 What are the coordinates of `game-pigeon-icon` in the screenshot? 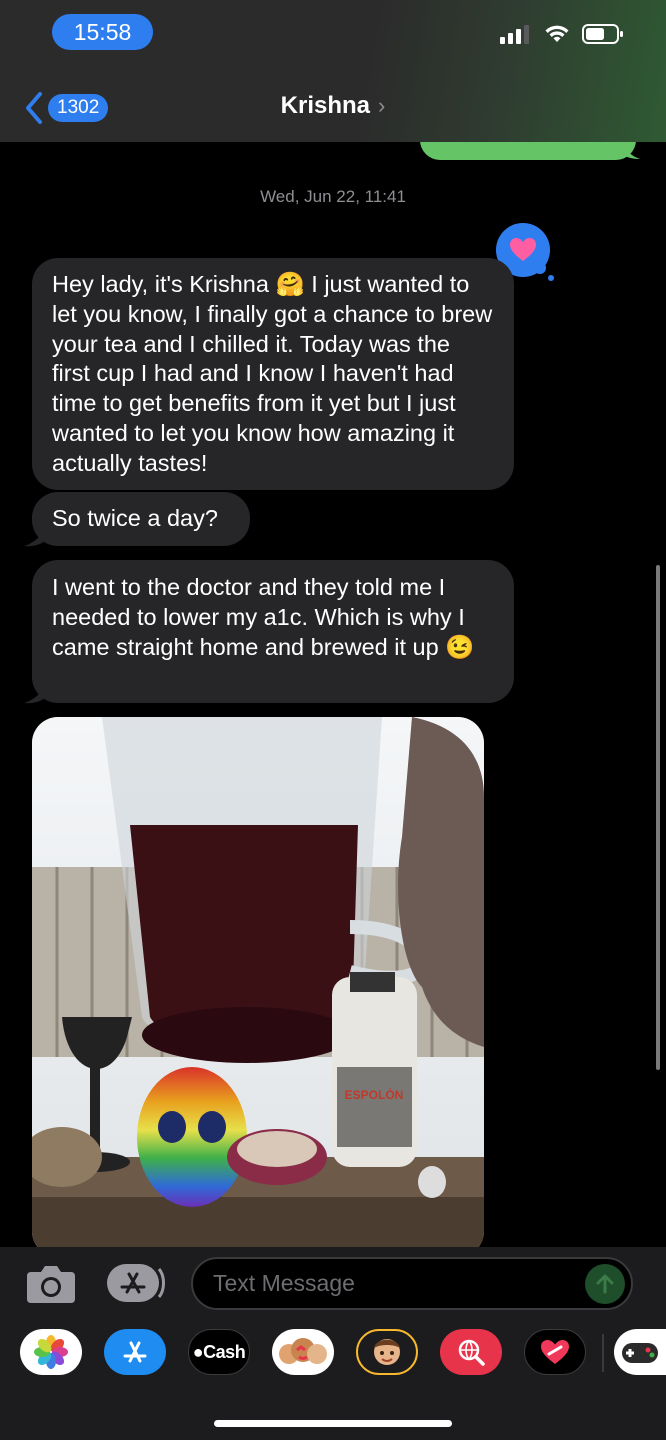 It's located at (640, 1352).